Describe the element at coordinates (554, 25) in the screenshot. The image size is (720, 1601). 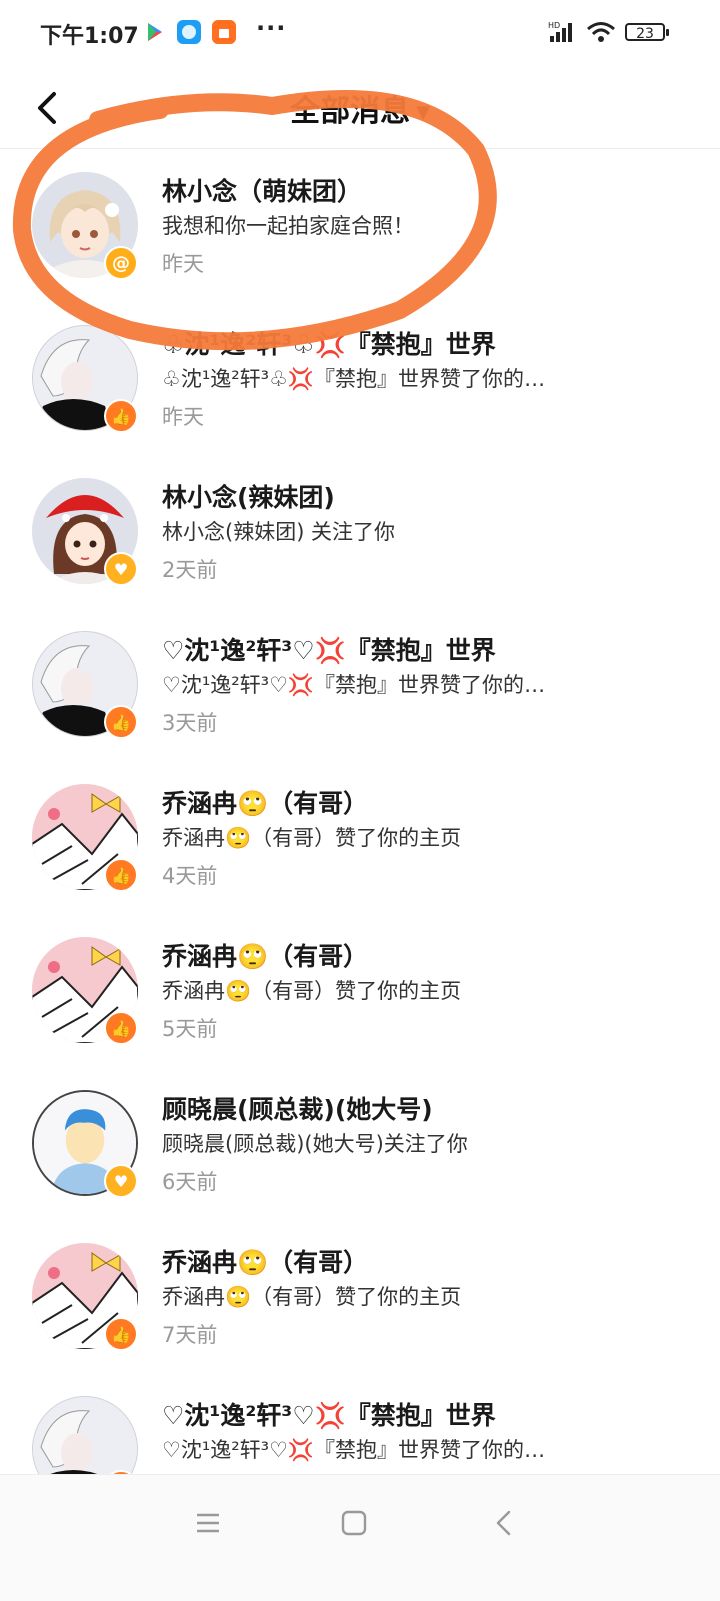
I see `svg-text: HD` at that location.